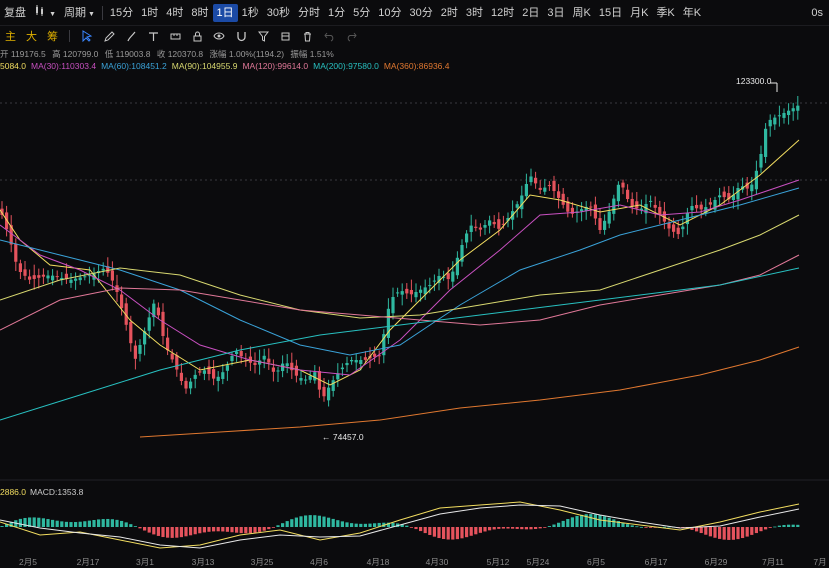  What do you see at coordinates (45, 13) in the screenshot?
I see `candle-type-icon: ▼` at bounding box center [45, 13].